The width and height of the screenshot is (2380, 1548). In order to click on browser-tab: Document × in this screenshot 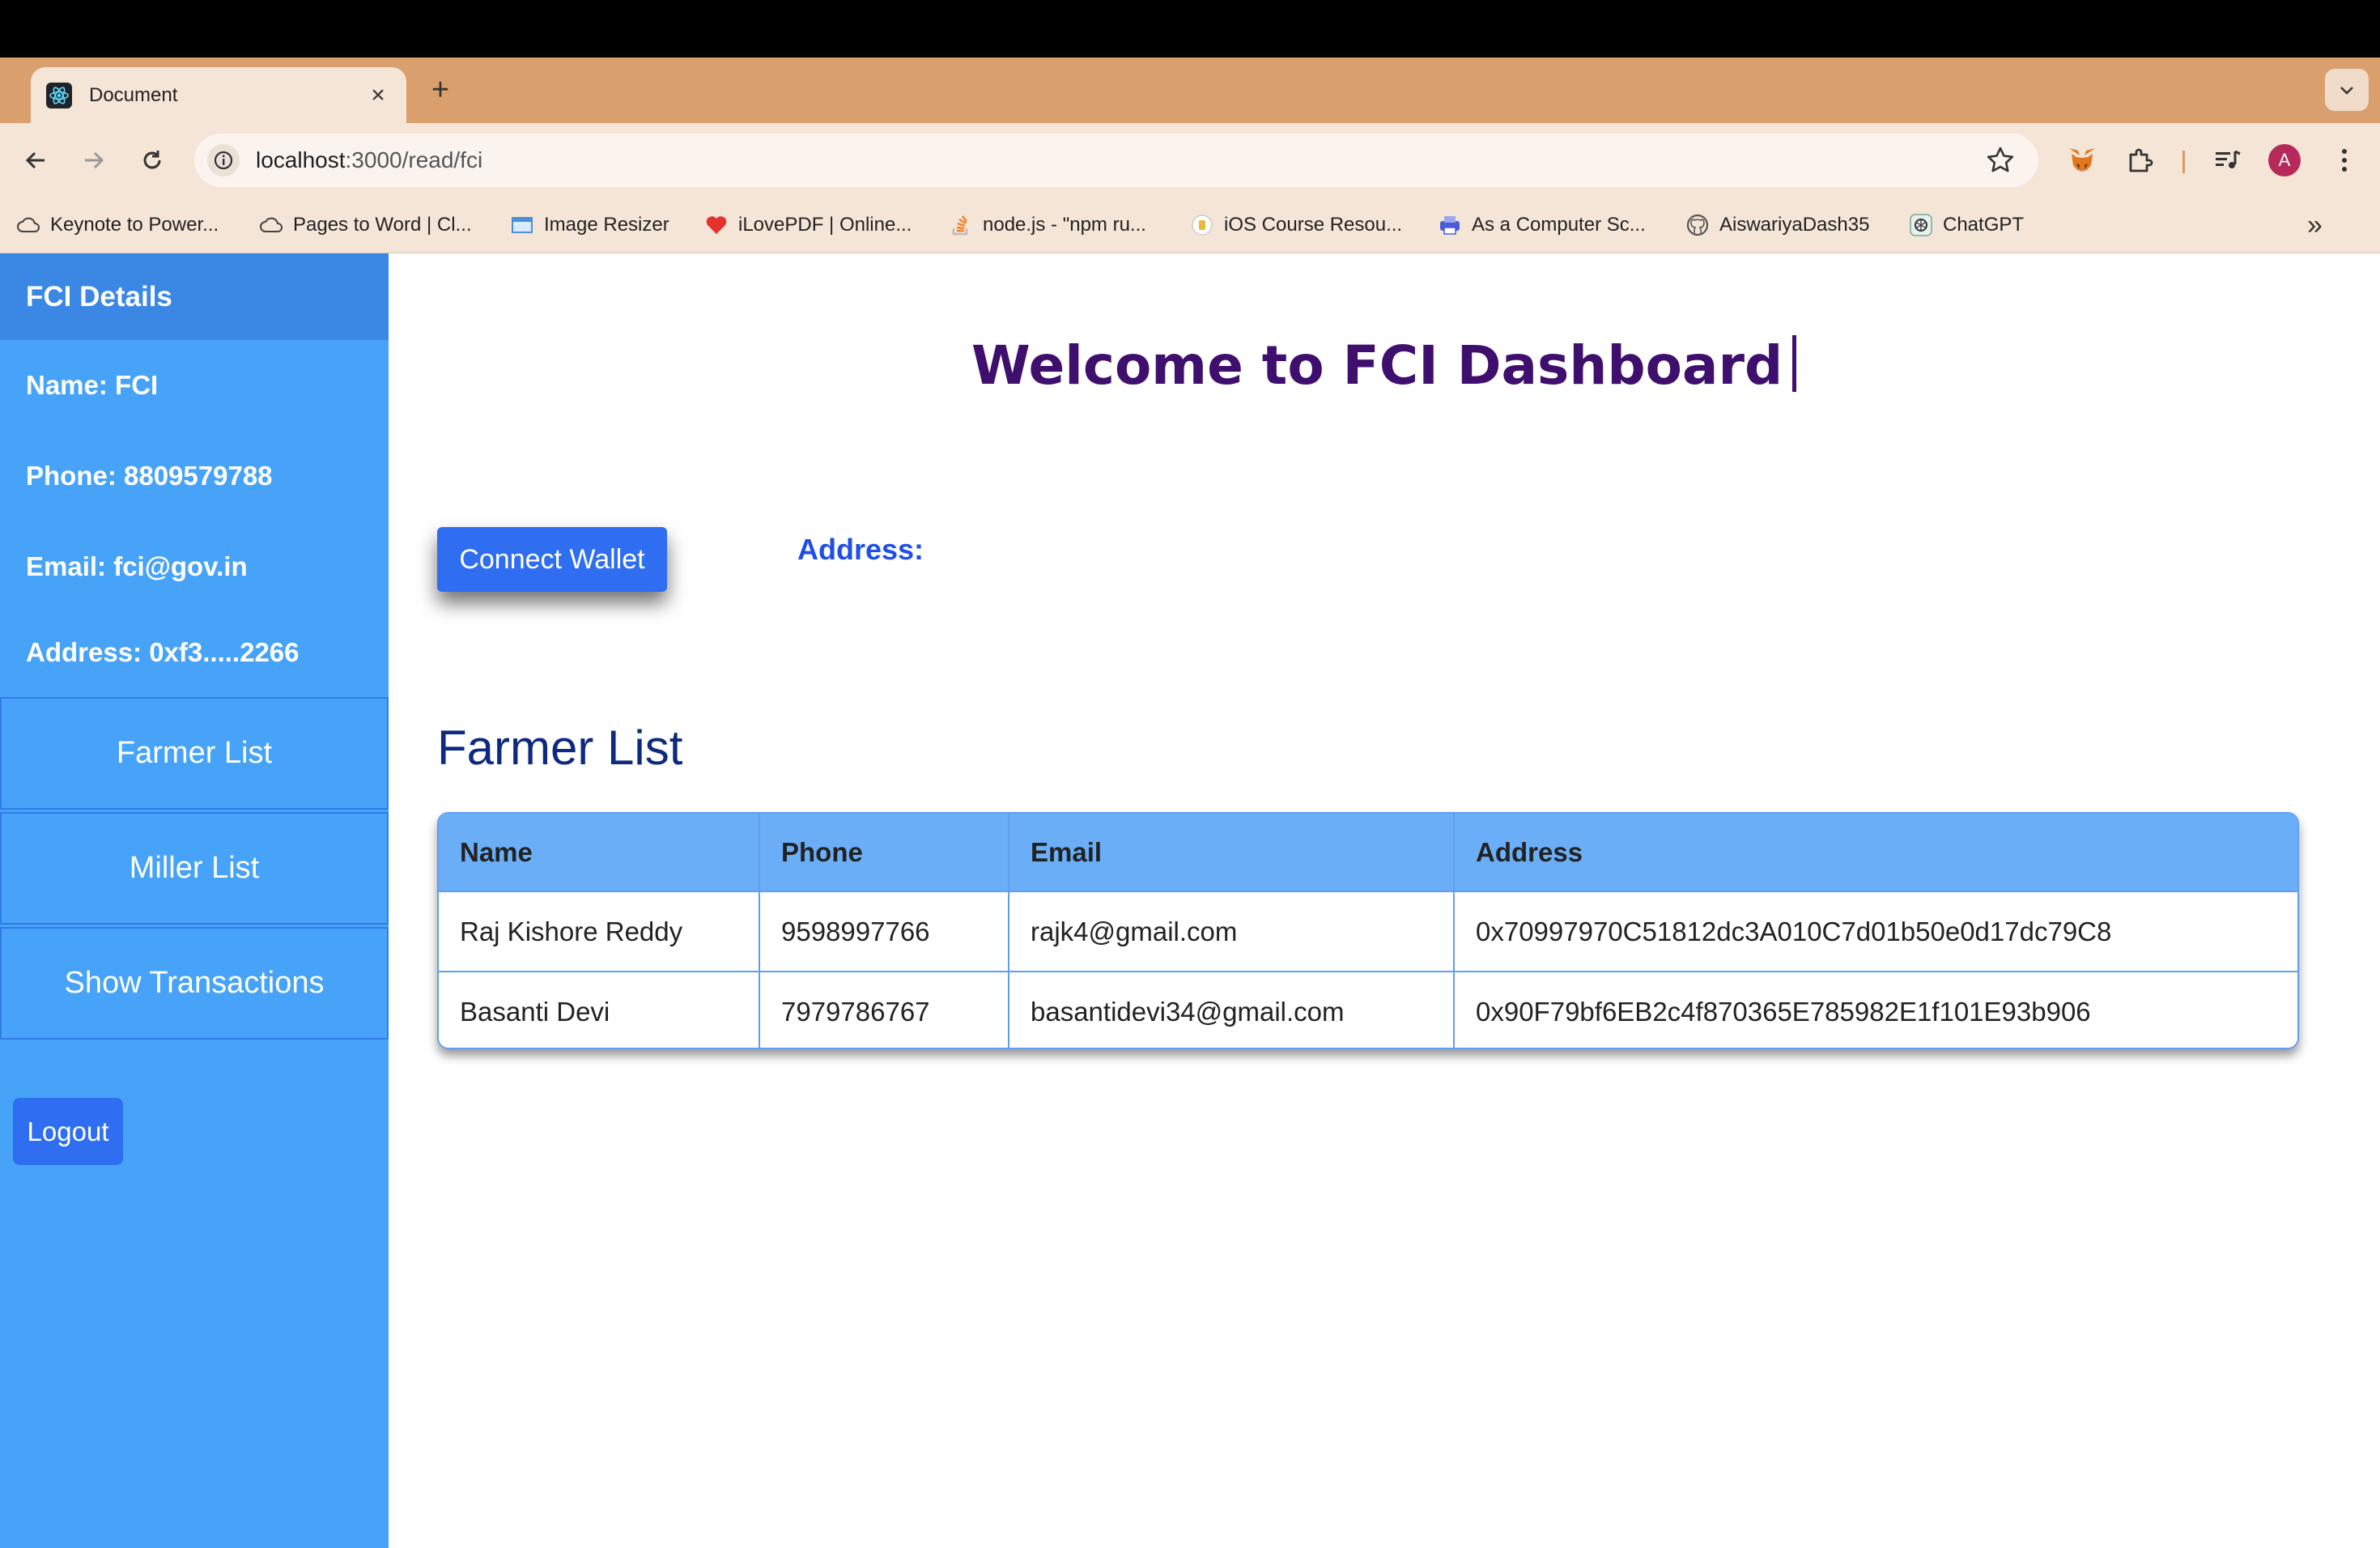, I will do `click(219, 95)`.